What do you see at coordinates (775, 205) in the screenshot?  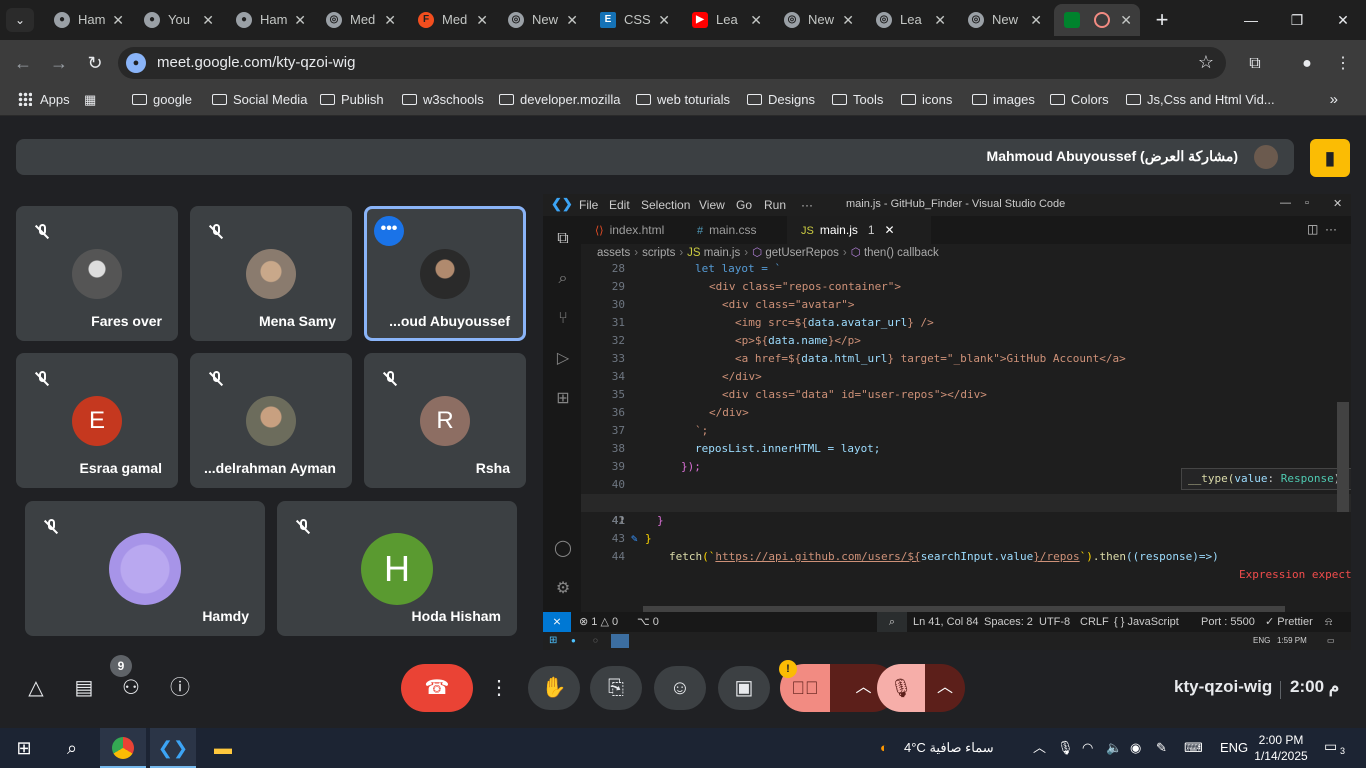 I see `menu-run: Run` at bounding box center [775, 205].